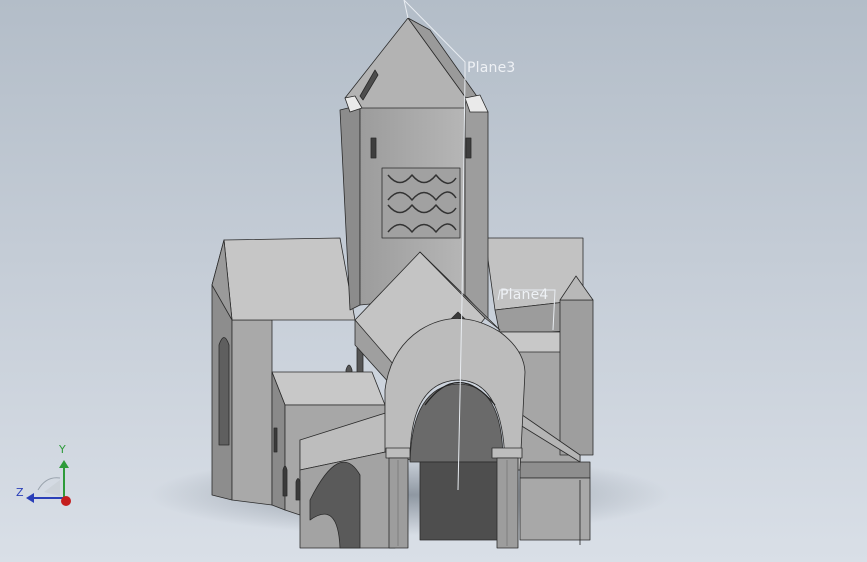  Describe the element at coordinates (491, 68) in the screenshot. I see `plane3-label: Plane3` at that location.